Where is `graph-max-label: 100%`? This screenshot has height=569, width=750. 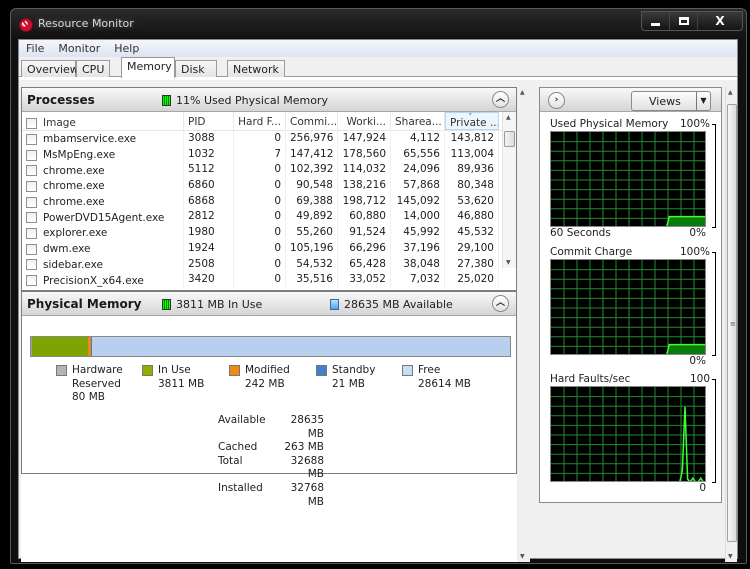
graph-max-label: 100% is located at coordinates (694, 124).